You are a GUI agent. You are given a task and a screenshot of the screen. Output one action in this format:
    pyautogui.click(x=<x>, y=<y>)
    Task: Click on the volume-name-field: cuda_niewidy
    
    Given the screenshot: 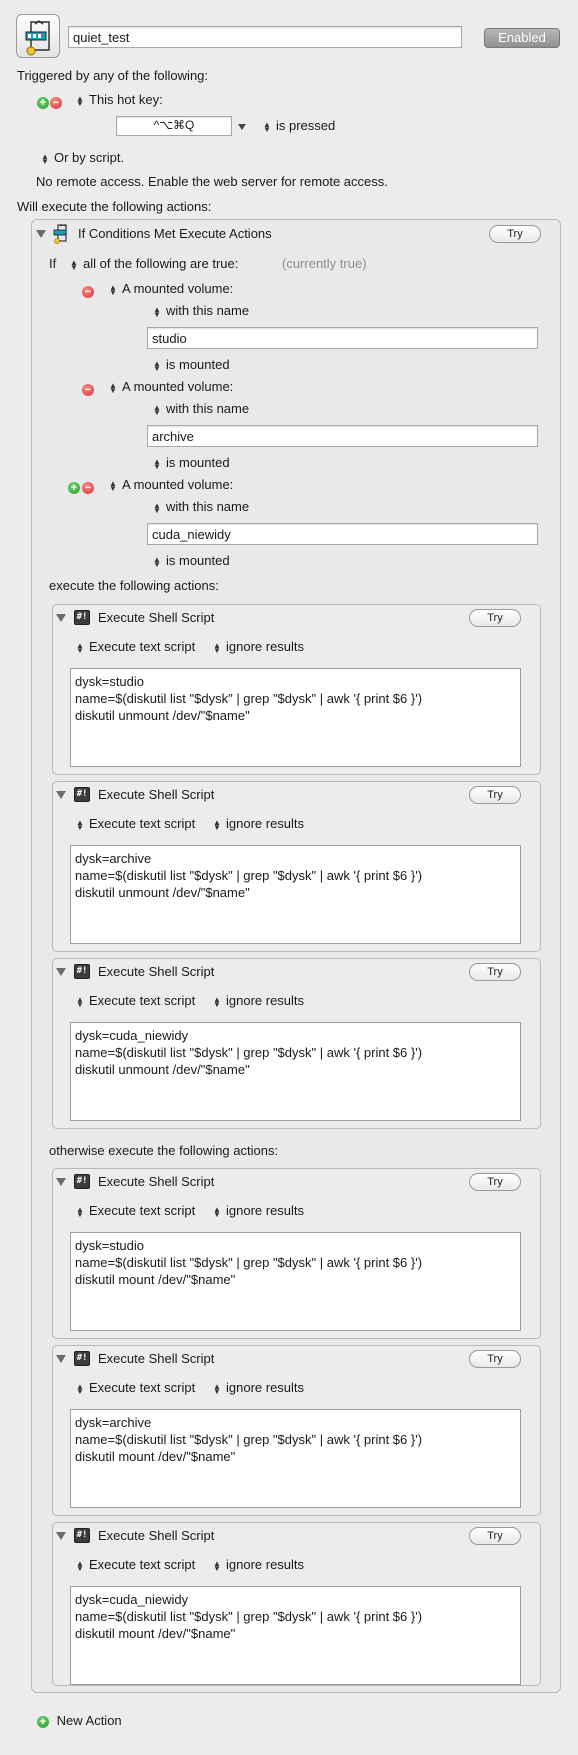 What is the action you would take?
    pyautogui.click(x=342, y=534)
    